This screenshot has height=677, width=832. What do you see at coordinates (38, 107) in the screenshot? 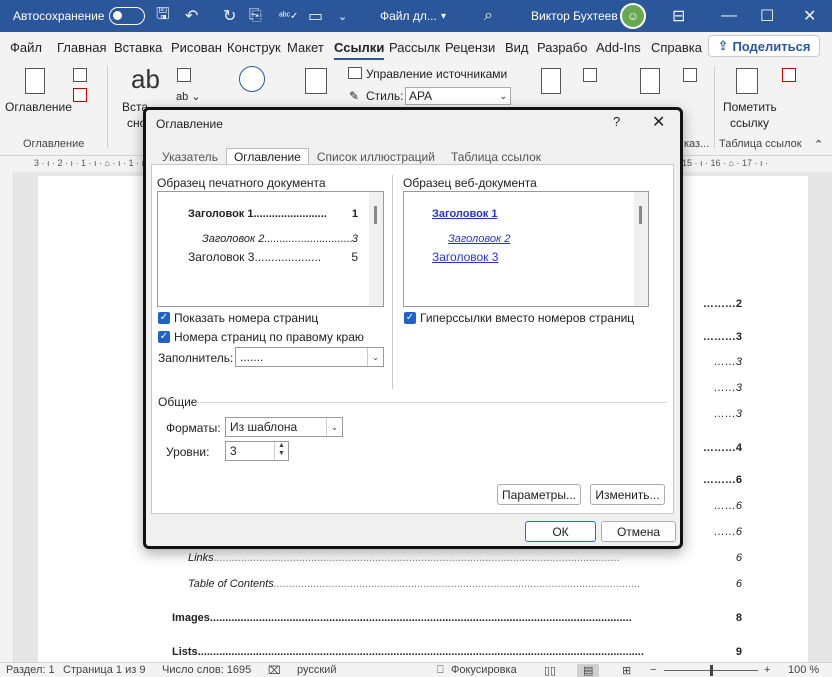
I see `toc-button: Оглавление` at bounding box center [38, 107].